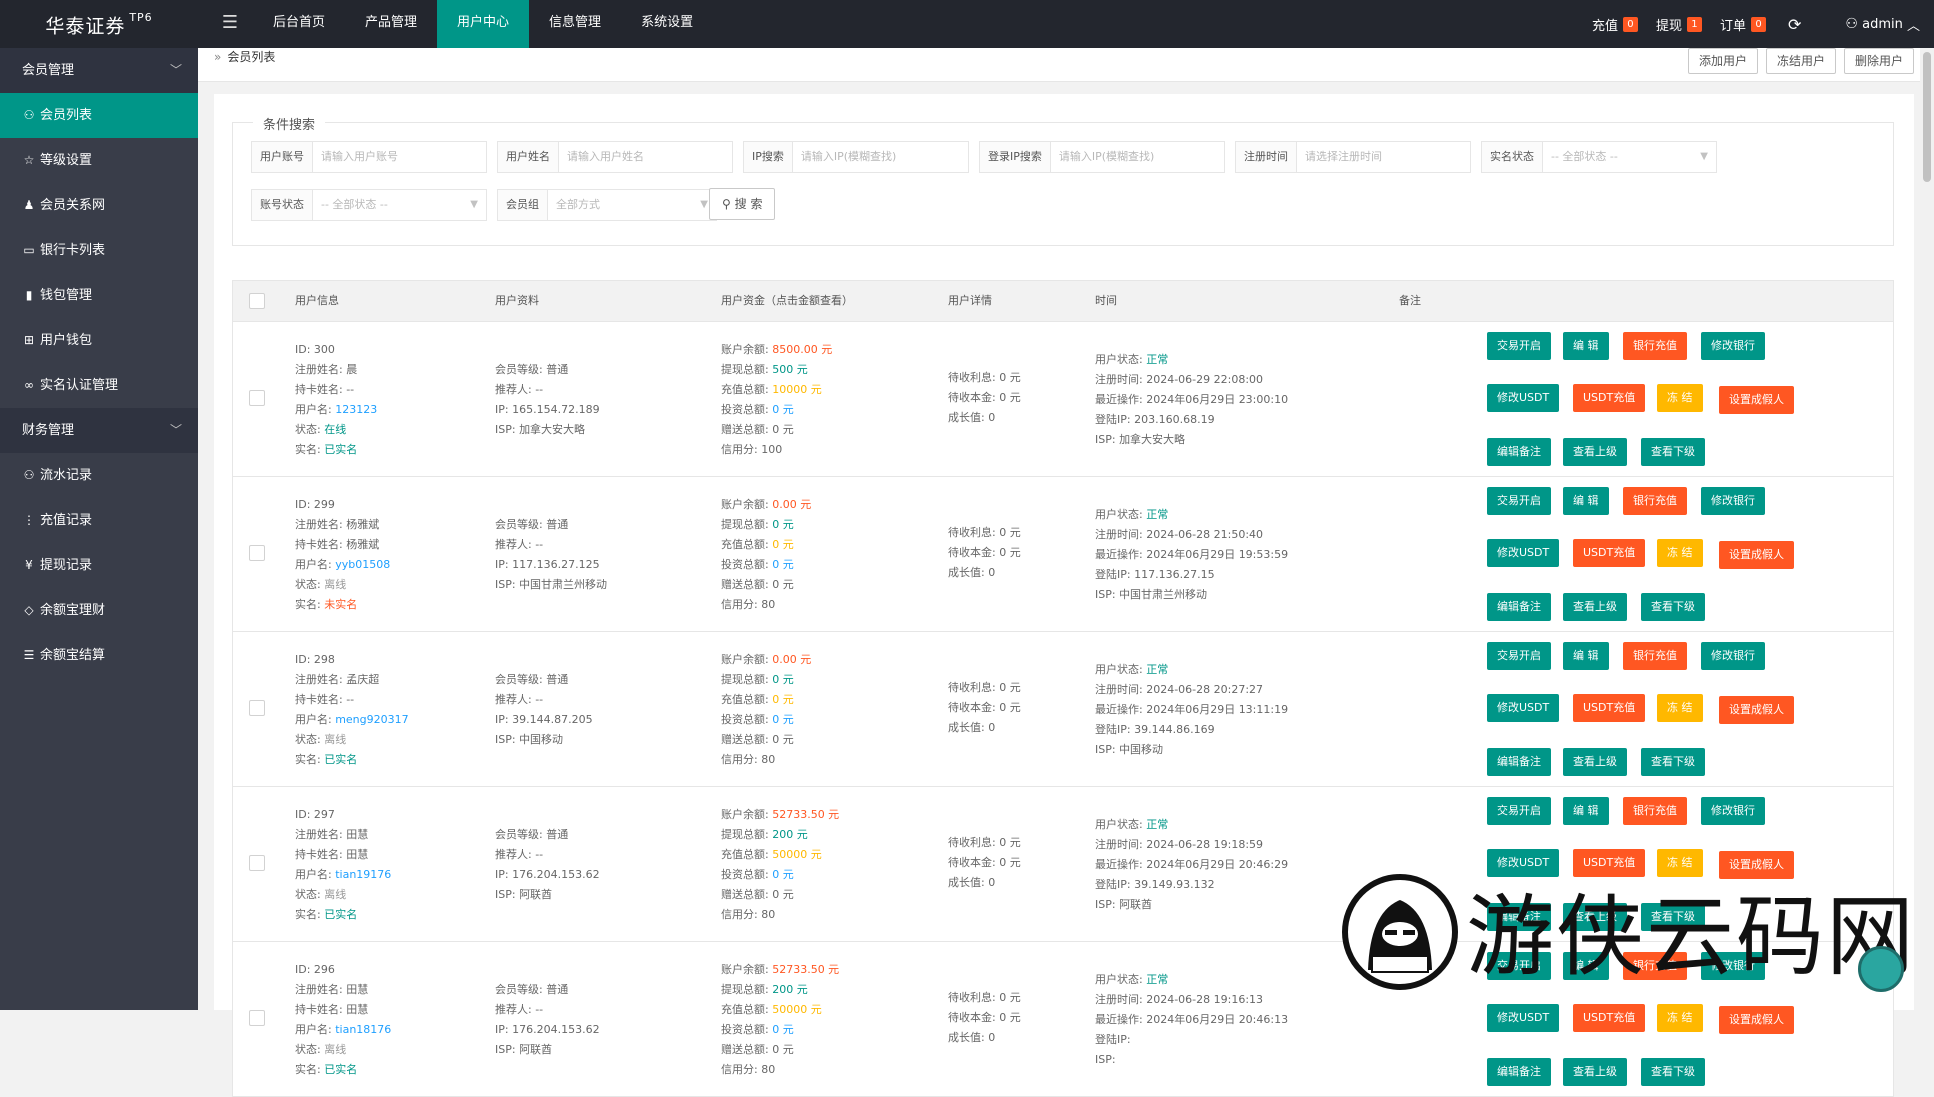 The width and height of the screenshot is (1934, 1097). What do you see at coordinates (363, 874) in the screenshot?
I see `username-link: tian19176` at bounding box center [363, 874].